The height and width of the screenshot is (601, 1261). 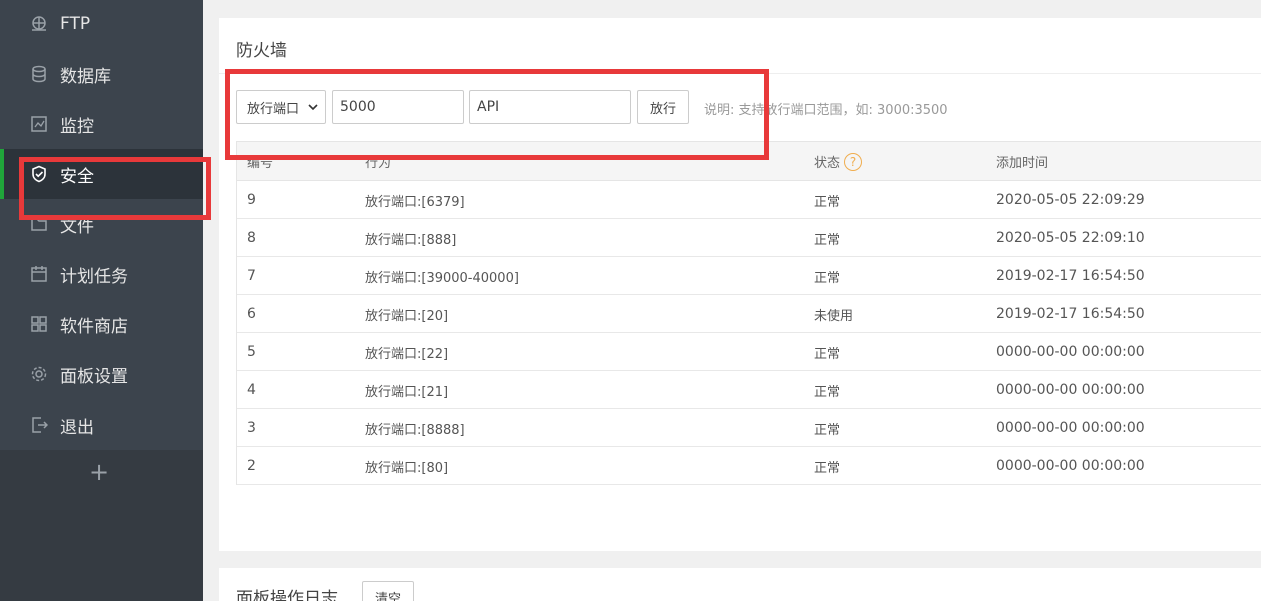 I want to click on sidebar-item-label: 监控, so click(x=77, y=126).